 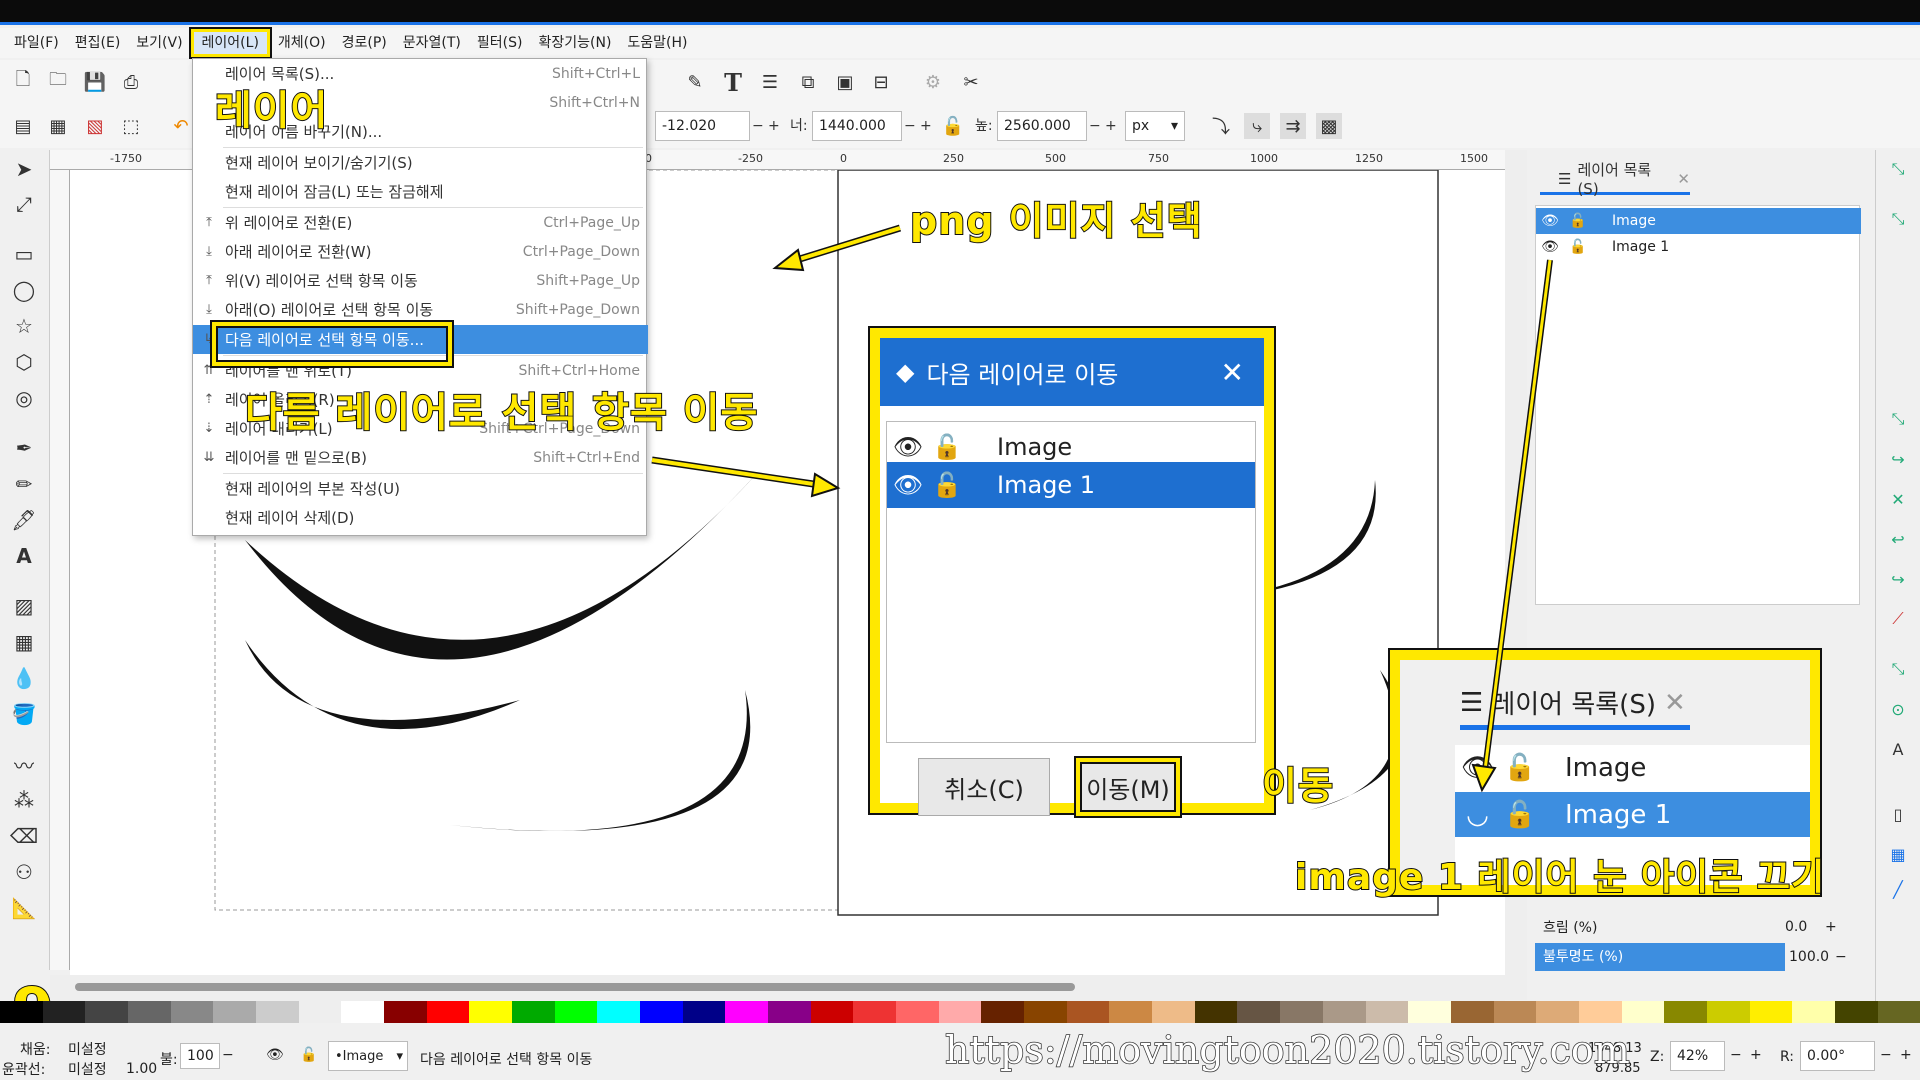 I want to click on opacity-minus-button: −, so click(x=228, y=1055).